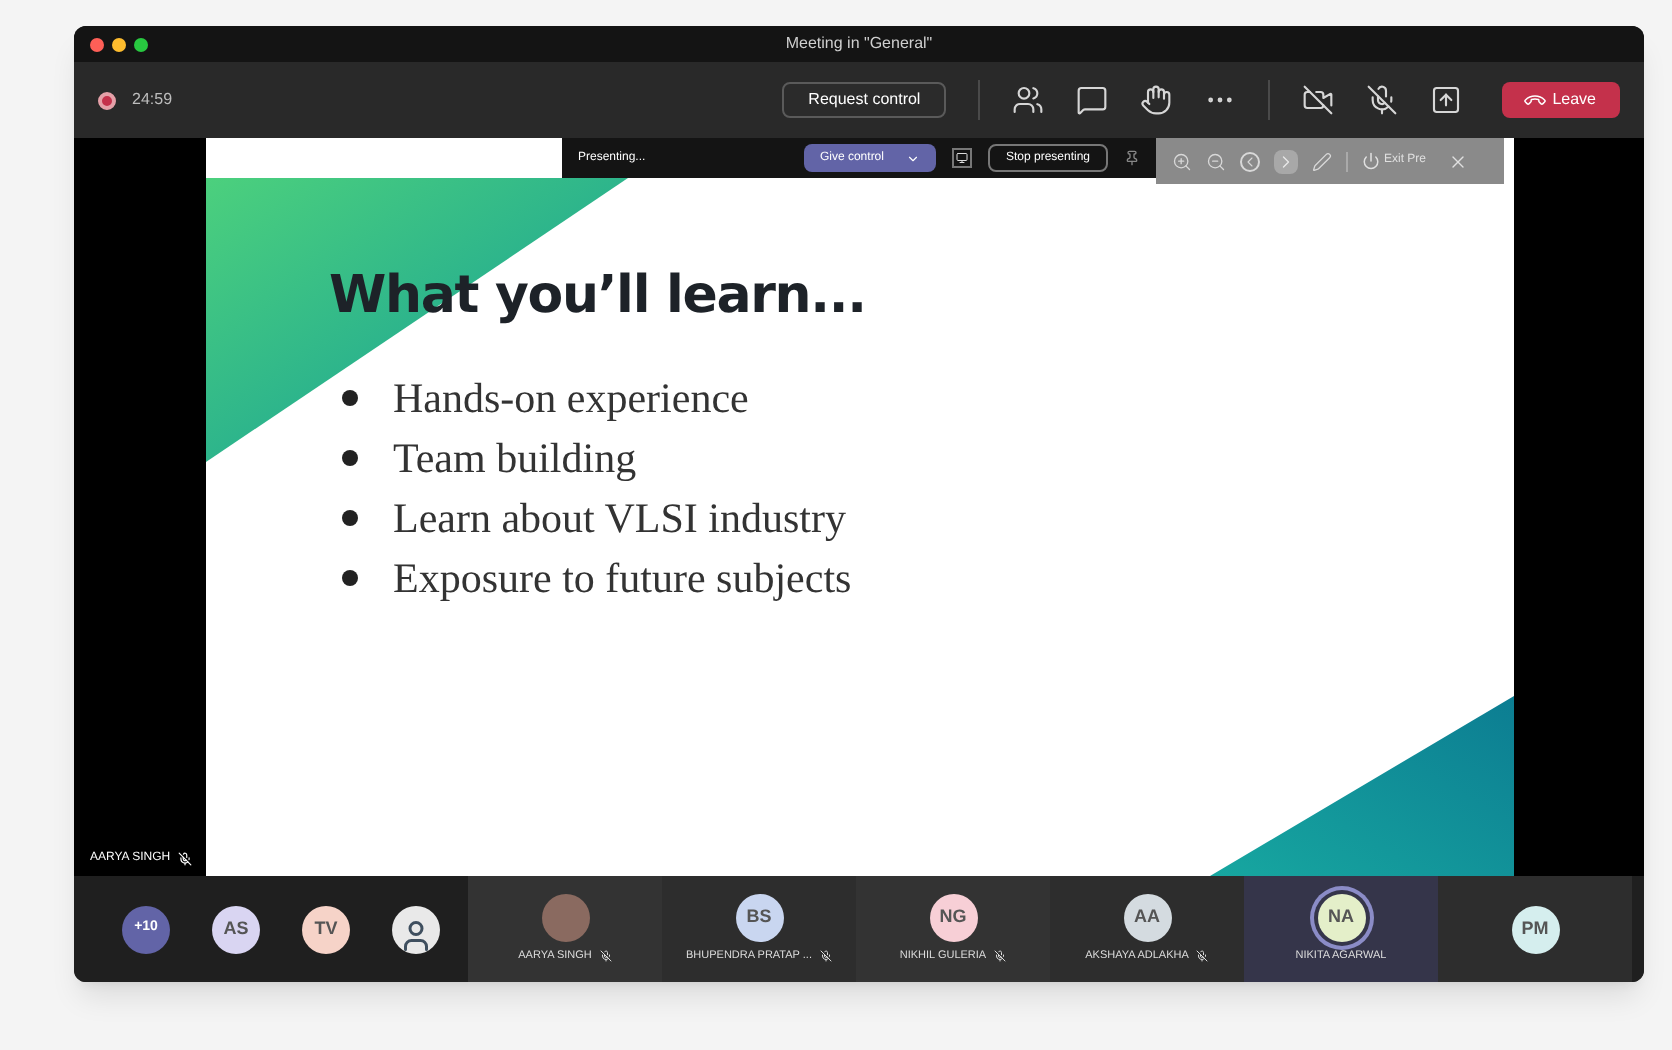 This screenshot has width=1672, height=1050. I want to click on bullet-text: Learn about VLSI industry, so click(619, 518).